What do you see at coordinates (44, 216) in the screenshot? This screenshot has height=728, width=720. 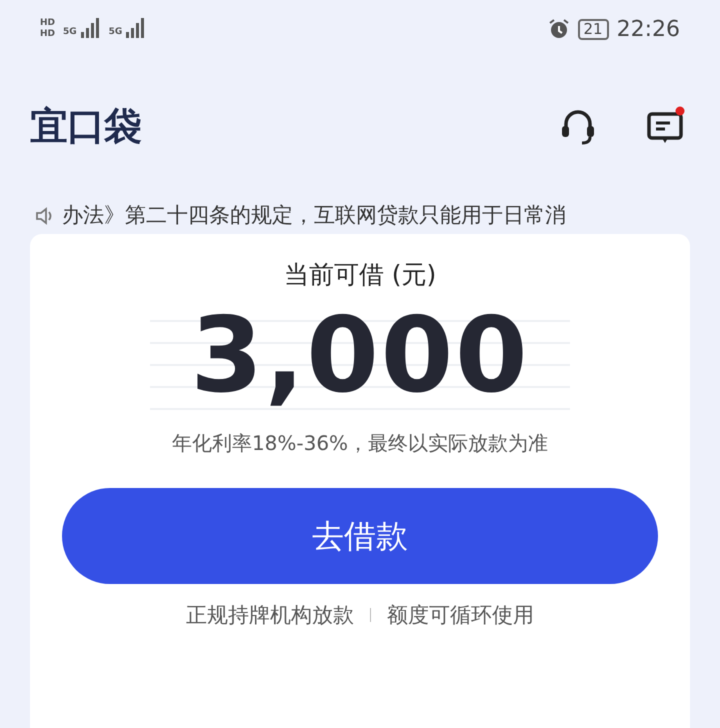 I see `speaker-icon` at bounding box center [44, 216].